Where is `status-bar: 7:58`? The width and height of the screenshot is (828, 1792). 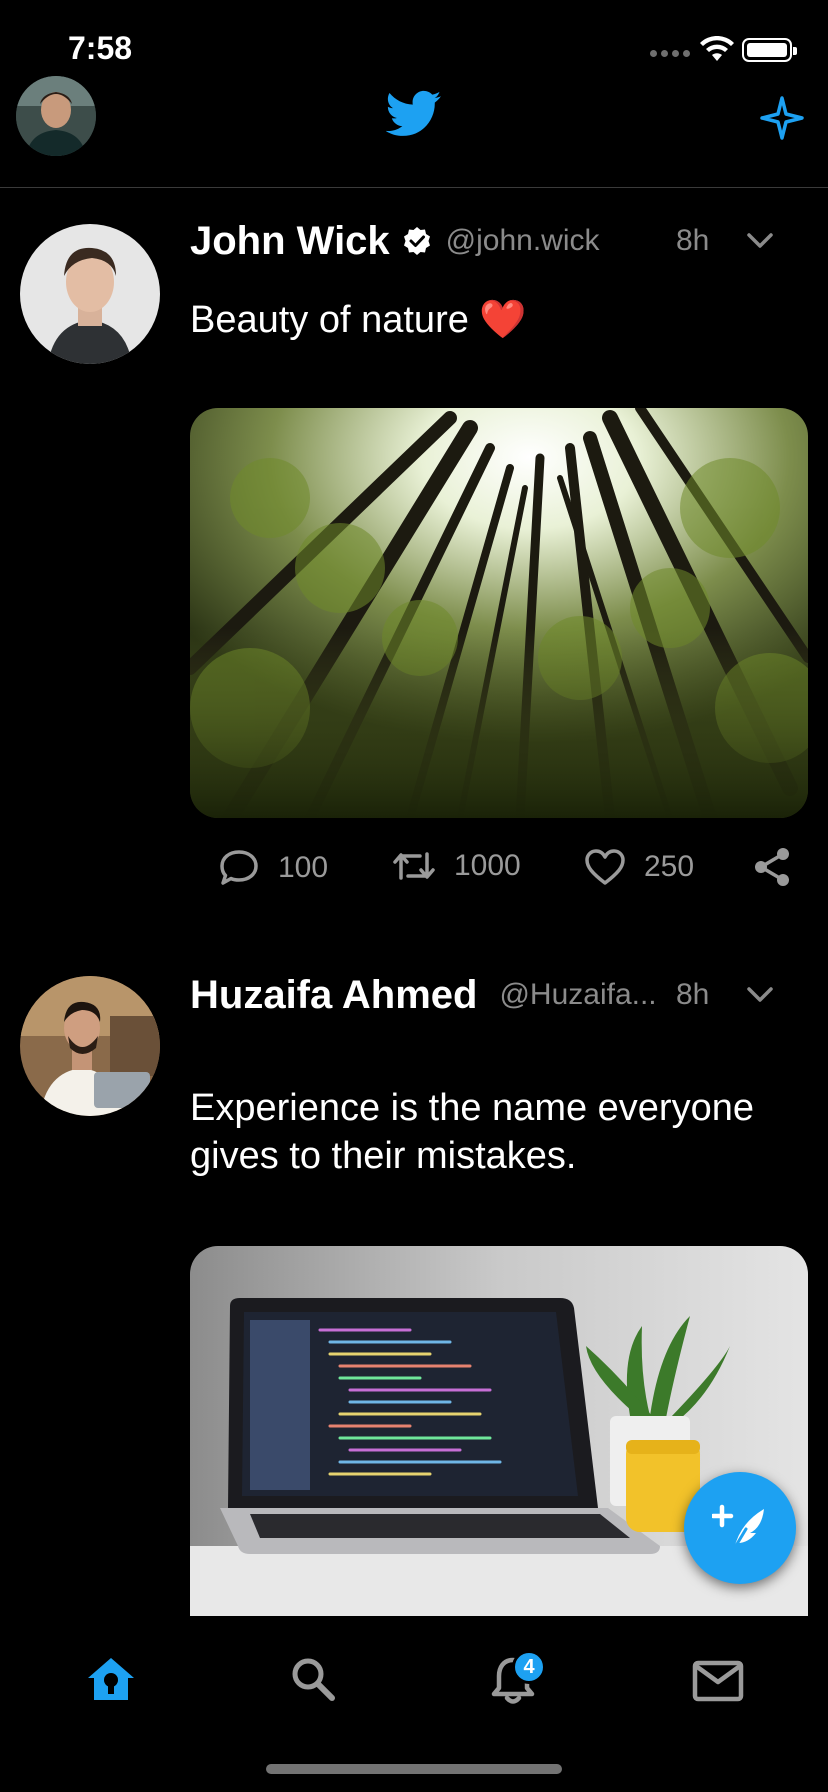
status-bar: 7:58 is located at coordinates (414, 36).